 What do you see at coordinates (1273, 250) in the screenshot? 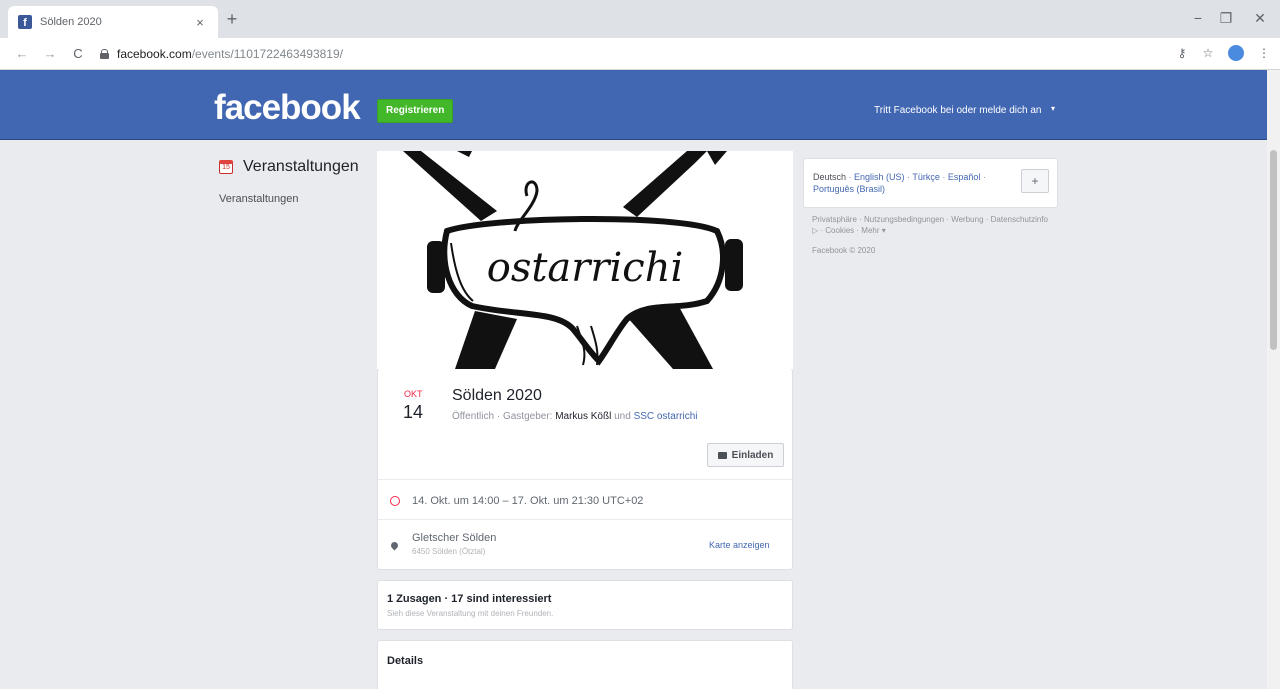
I see `scrollbar-thumb` at bounding box center [1273, 250].